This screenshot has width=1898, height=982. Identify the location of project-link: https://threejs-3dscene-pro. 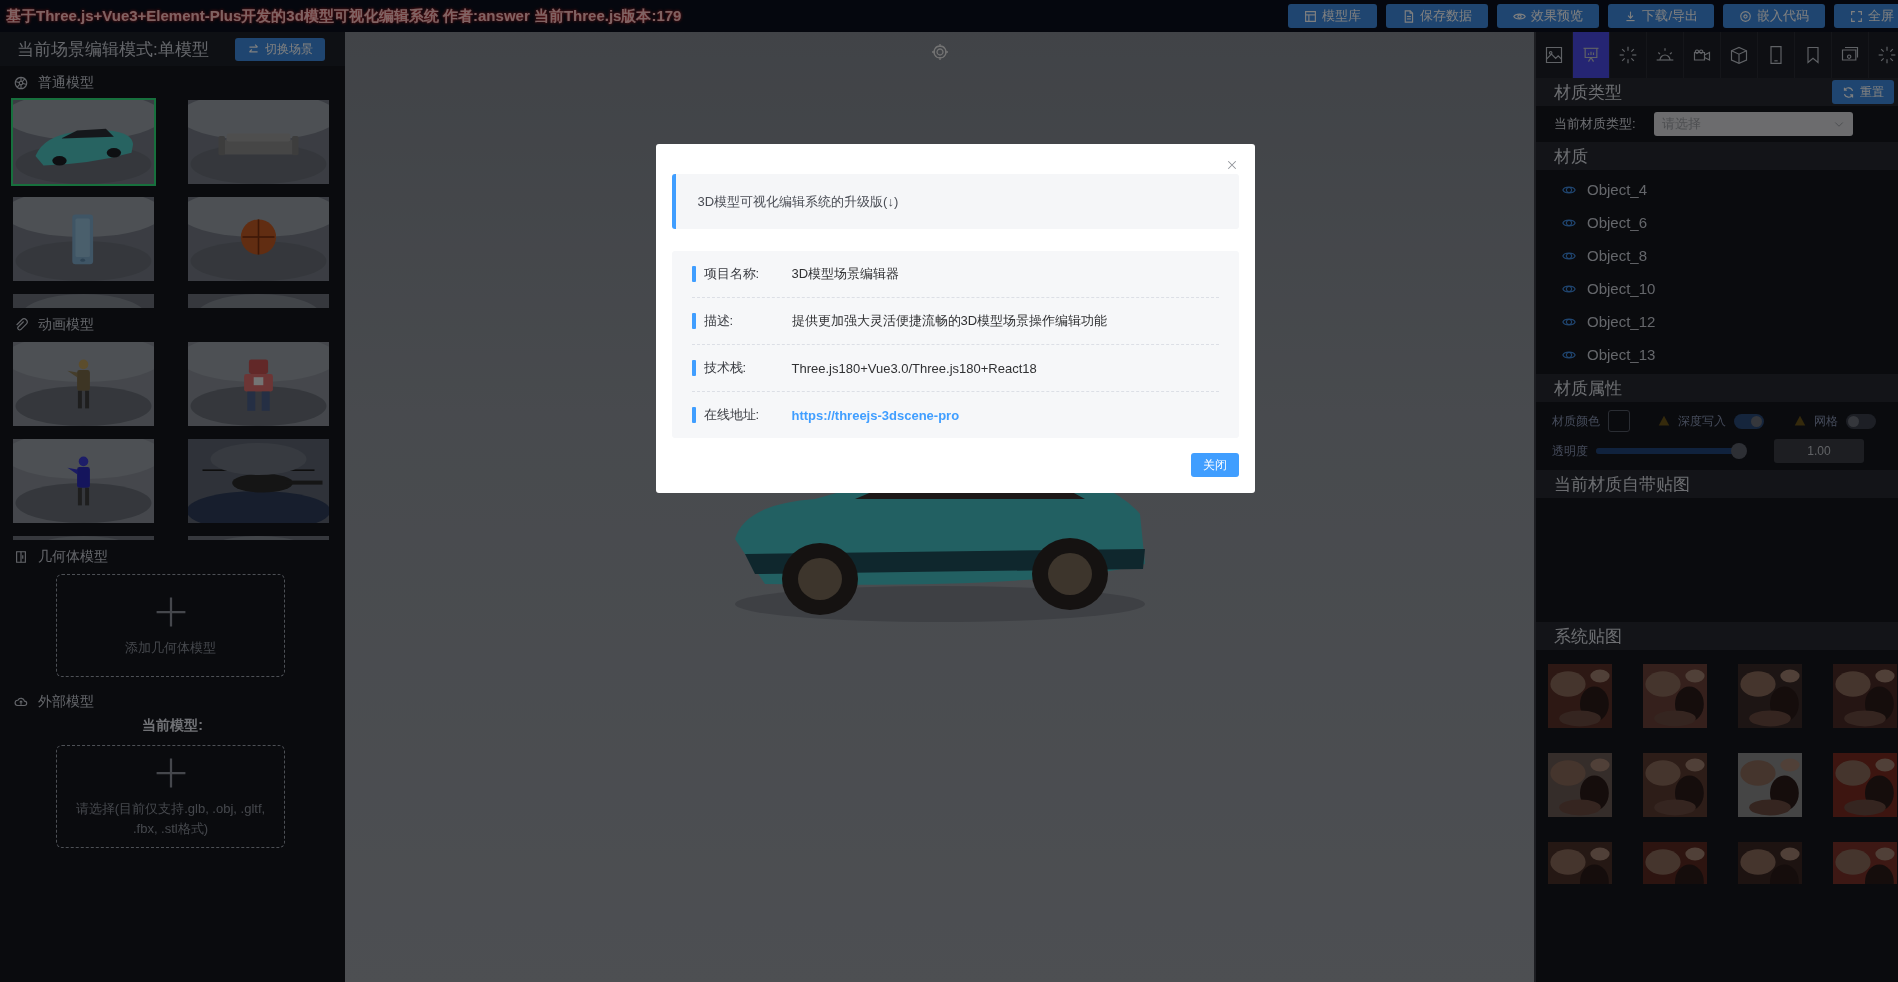
(875, 415).